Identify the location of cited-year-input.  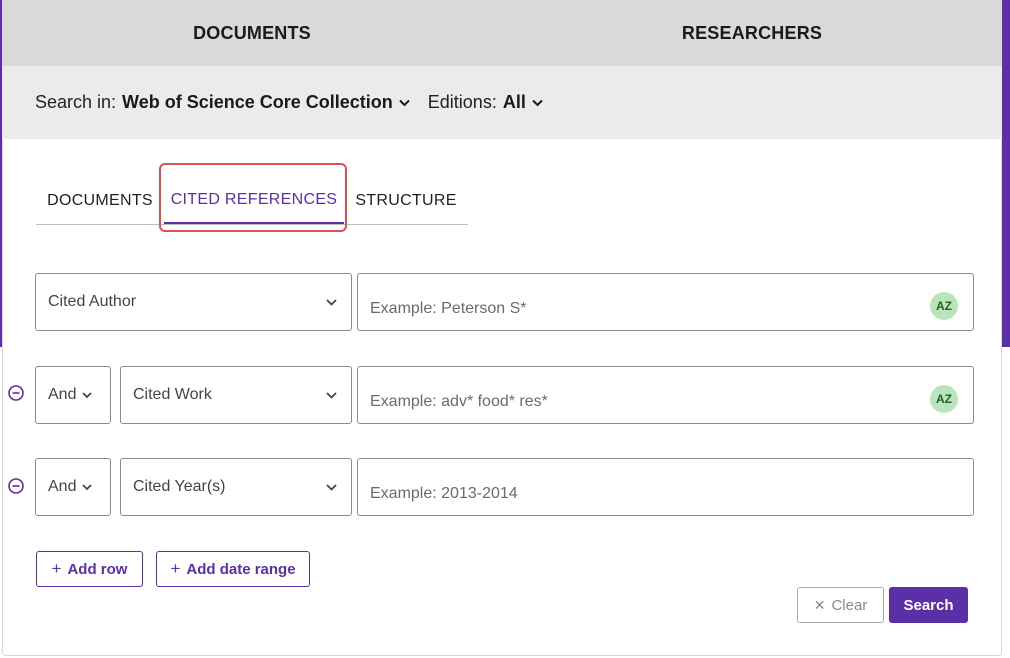
(665, 487).